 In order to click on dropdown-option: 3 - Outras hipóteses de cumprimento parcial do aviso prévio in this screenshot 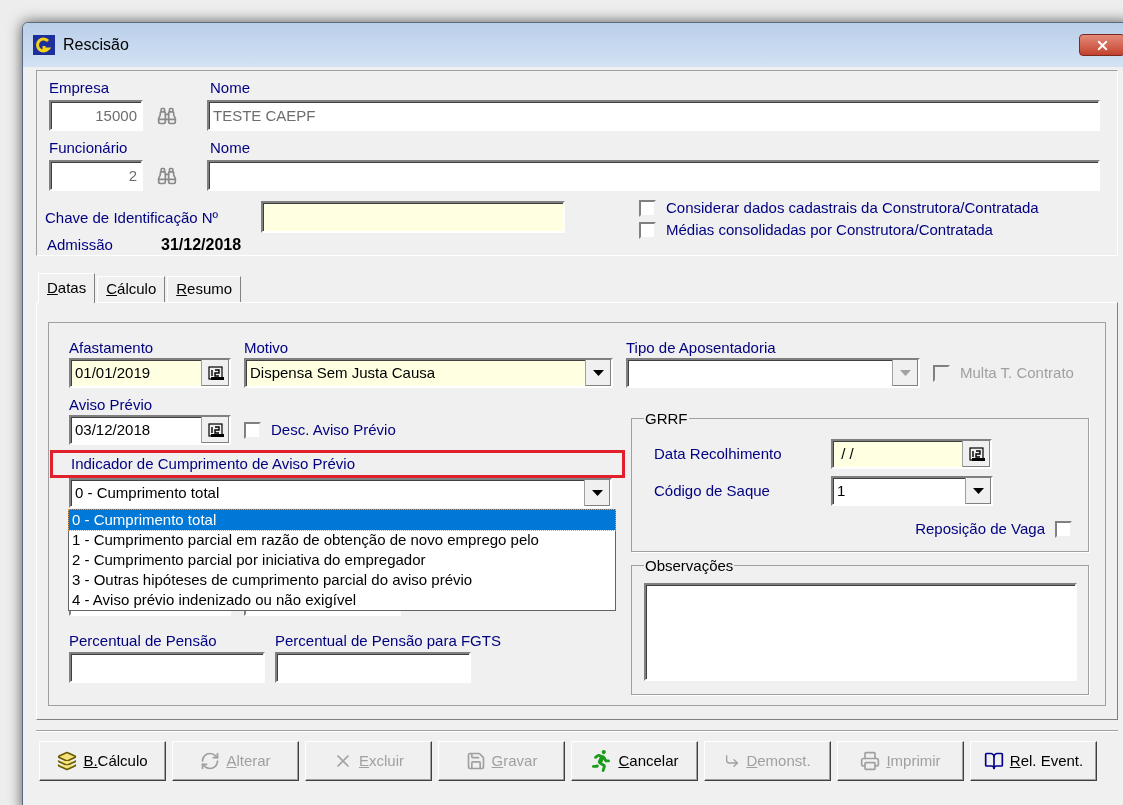, I will do `click(342, 580)`.